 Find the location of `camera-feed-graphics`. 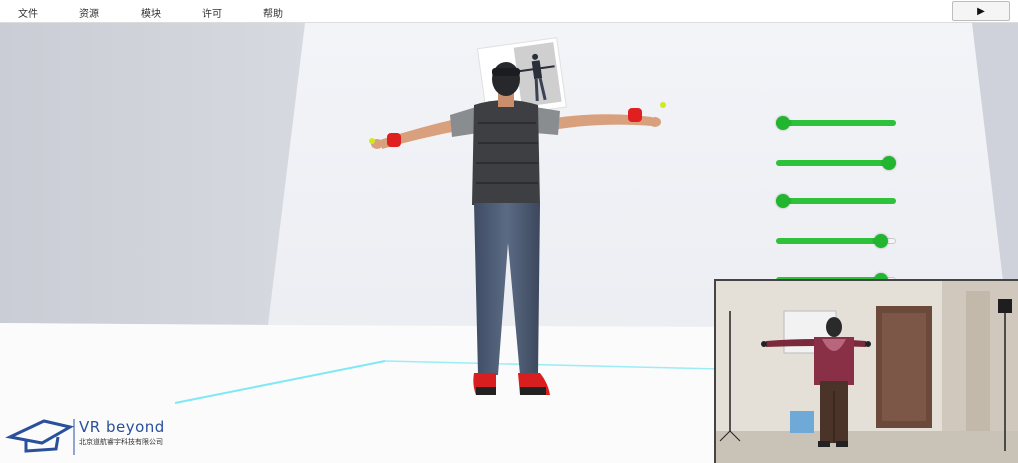

camera-feed-graphics is located at coordinates (867, 372).